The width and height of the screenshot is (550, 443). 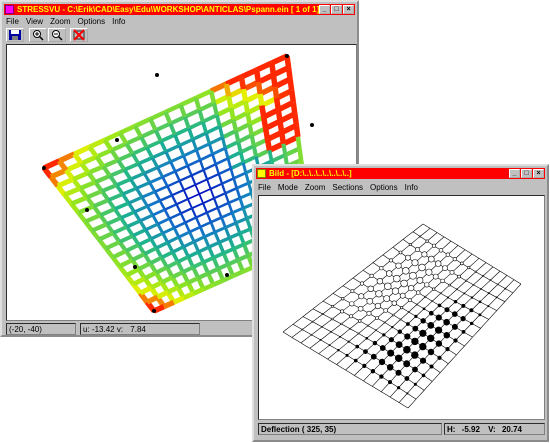 I want to click on support-node, so click(x=312, y=125).